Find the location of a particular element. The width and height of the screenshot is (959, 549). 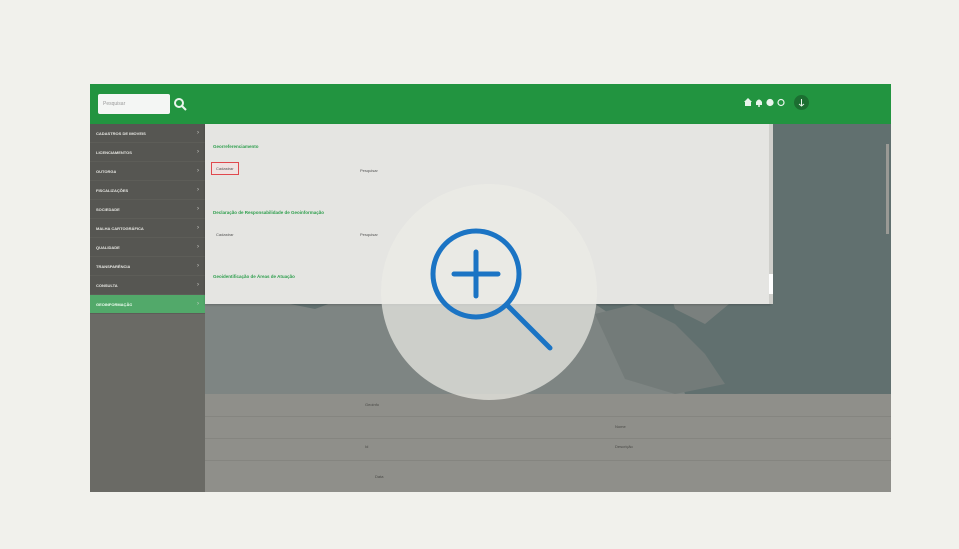

panel-scrollbar-thumb is located at coordinates (771, 284).